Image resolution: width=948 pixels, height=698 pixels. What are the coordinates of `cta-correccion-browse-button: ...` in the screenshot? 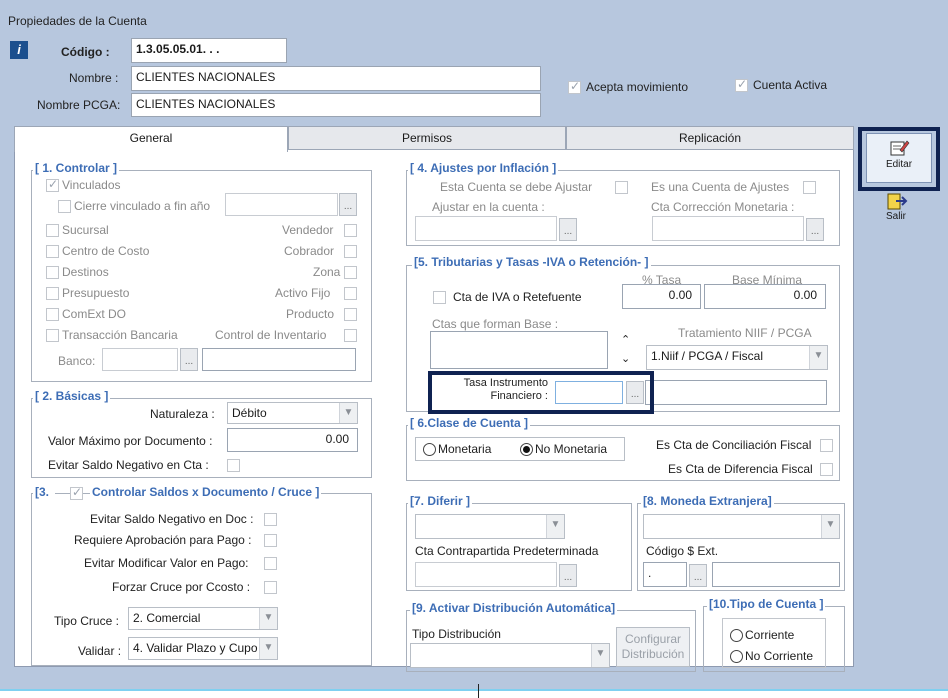 It's located at (815, 229).